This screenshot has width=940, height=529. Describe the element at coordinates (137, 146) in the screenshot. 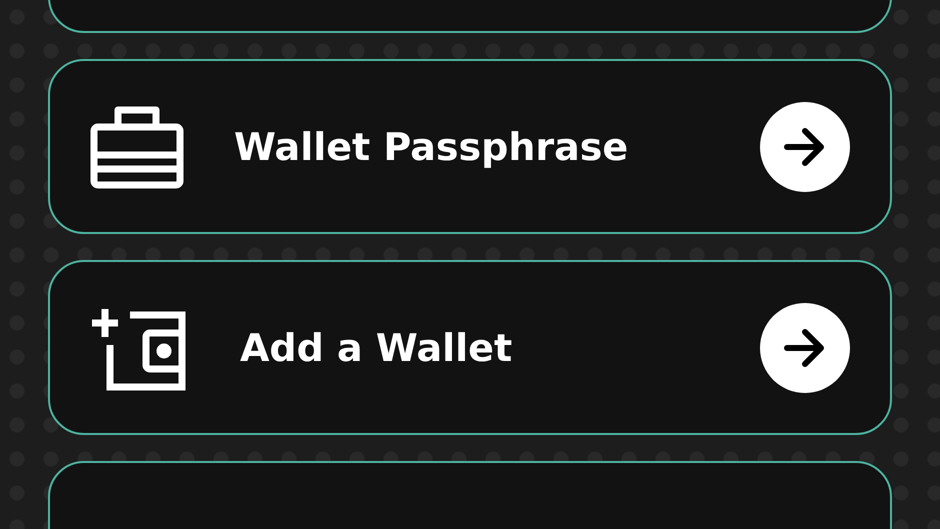

I see `briefcase-icon` at that location.